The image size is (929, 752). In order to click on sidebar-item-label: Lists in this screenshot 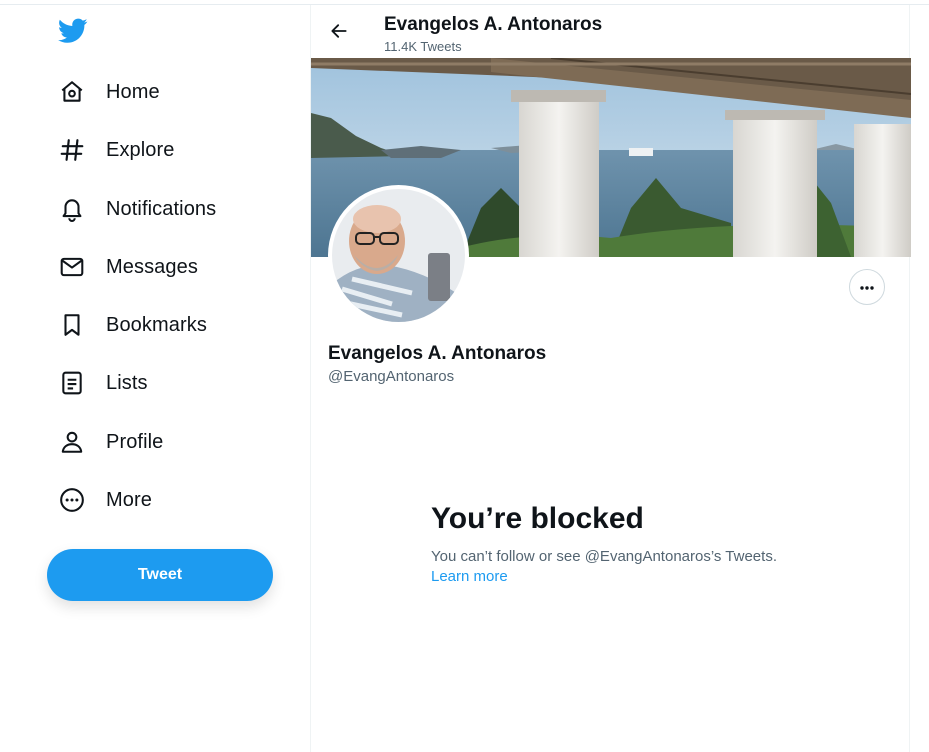, I will do `click(127, 382)`.